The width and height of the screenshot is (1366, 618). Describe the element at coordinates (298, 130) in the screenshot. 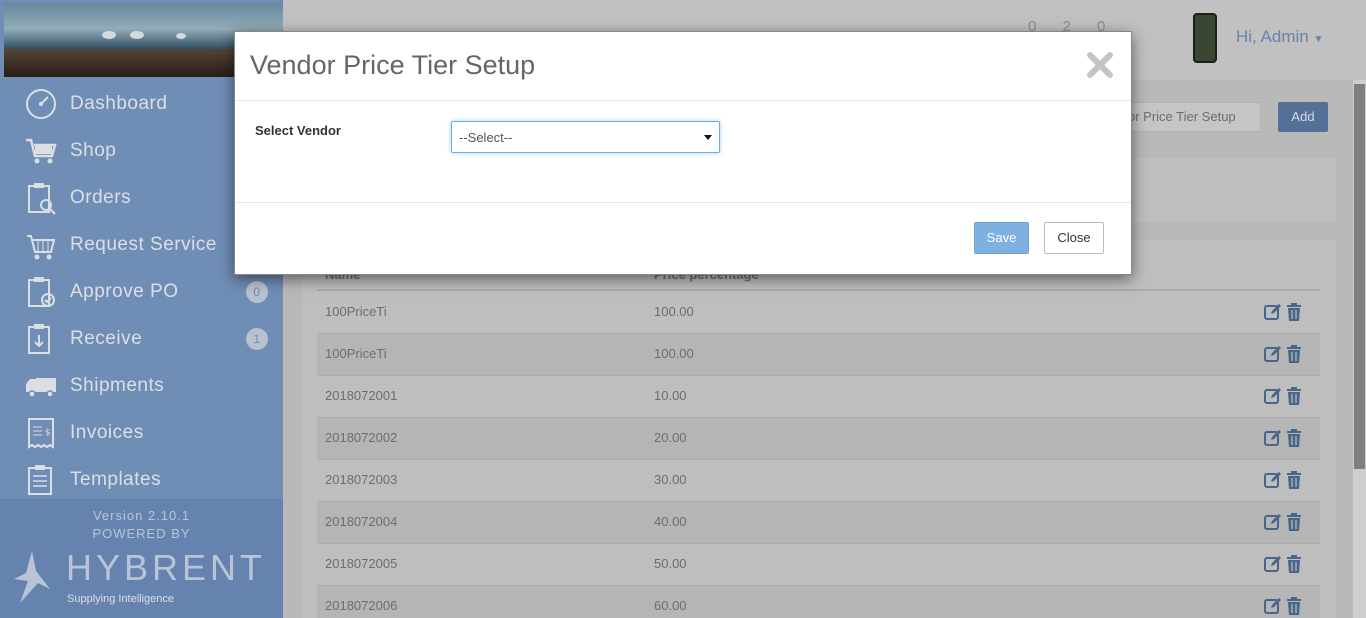

I see `select-vendor-label: Select Vendor` at that location.